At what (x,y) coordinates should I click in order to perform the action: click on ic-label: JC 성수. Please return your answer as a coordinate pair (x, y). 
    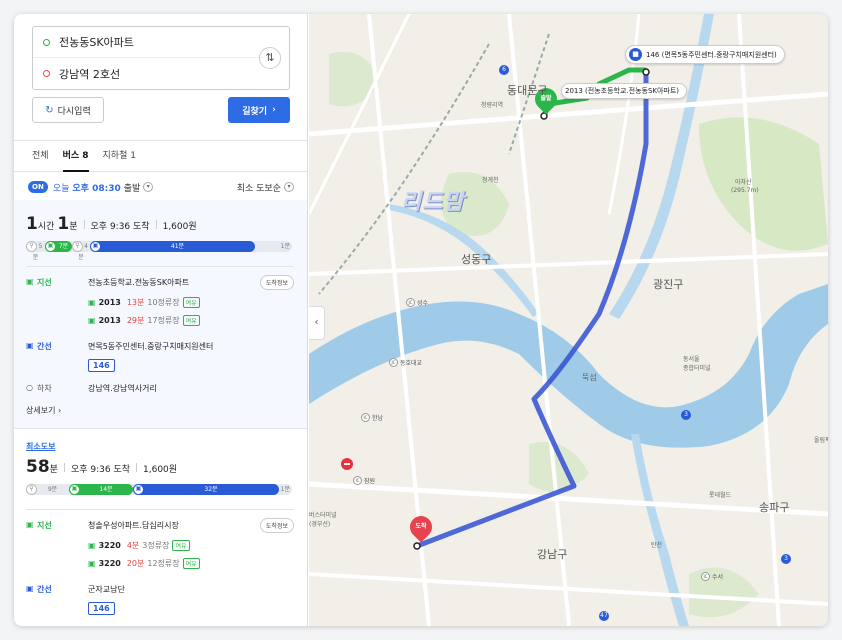
    Looking at the image, I should click on (417, 302).